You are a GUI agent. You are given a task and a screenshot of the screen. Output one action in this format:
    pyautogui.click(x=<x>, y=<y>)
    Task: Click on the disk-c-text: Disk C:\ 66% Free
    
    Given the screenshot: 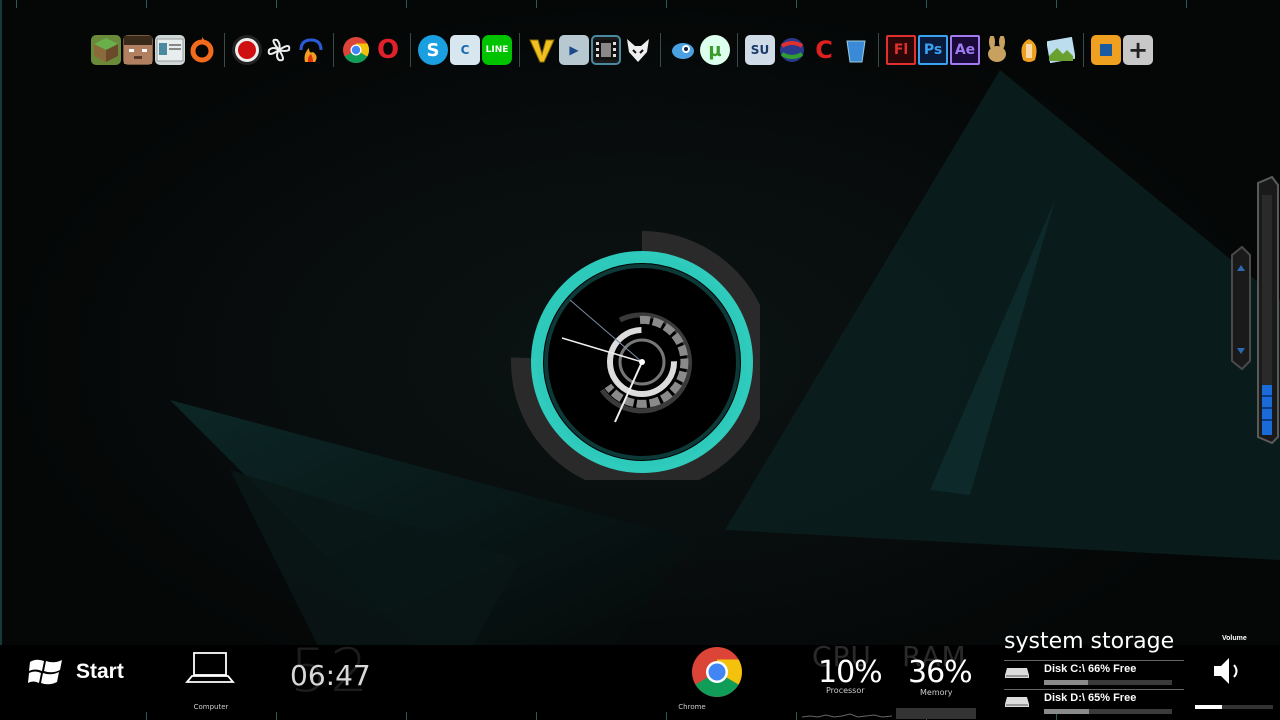 What is the action you would take?
    pyautogui.click(x=1090, y=669)
    